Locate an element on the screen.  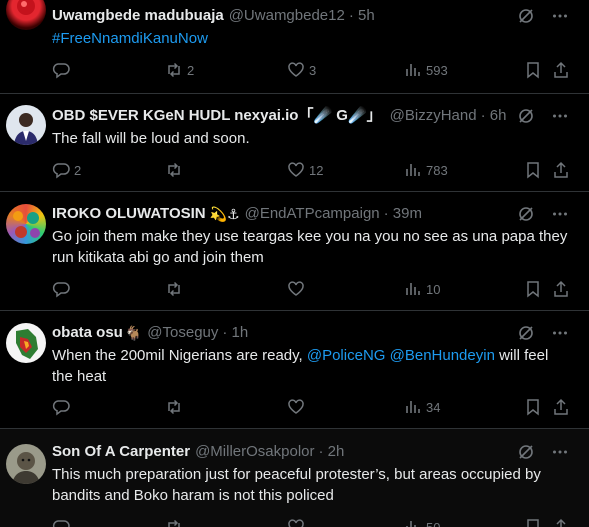
views-button: 783 is located at coordinates (426, 170).